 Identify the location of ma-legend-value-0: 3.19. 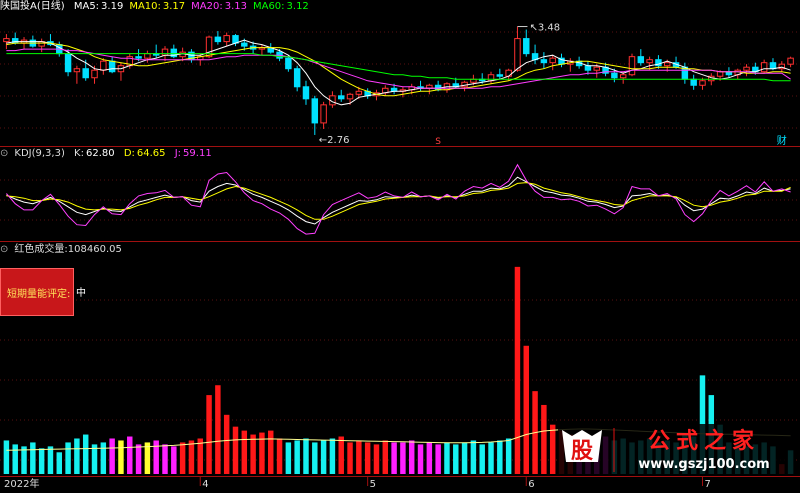
(112, 6).